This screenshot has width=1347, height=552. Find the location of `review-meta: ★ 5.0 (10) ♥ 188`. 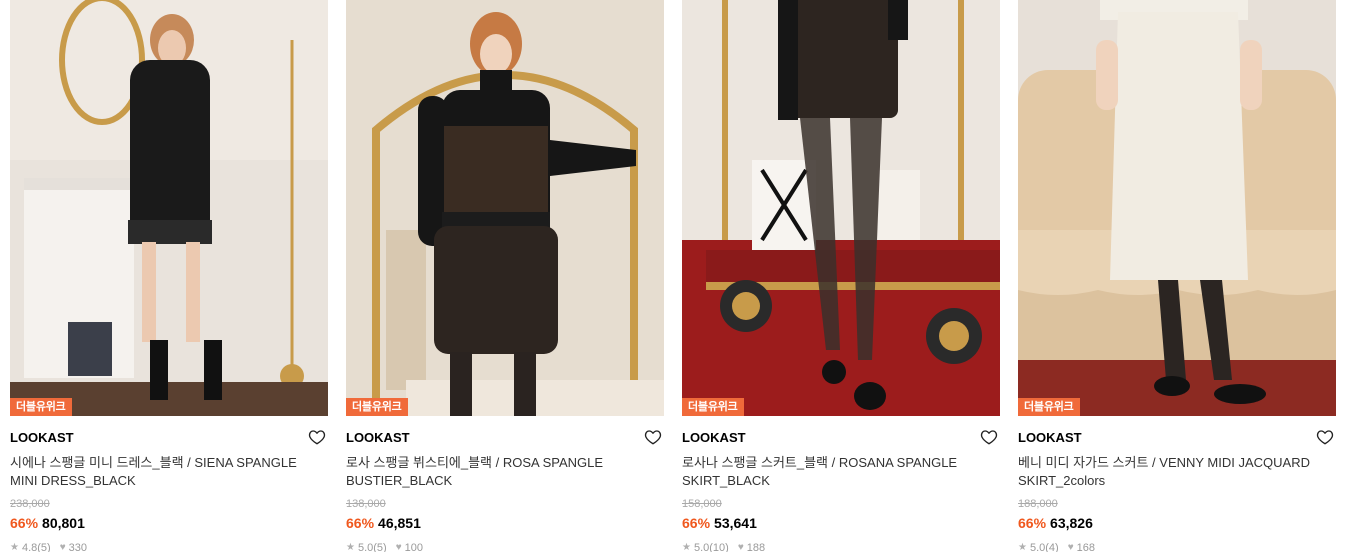

review-meta: ★ 5.0 (10) ♥ 188 is located at coordinates (841, 546).